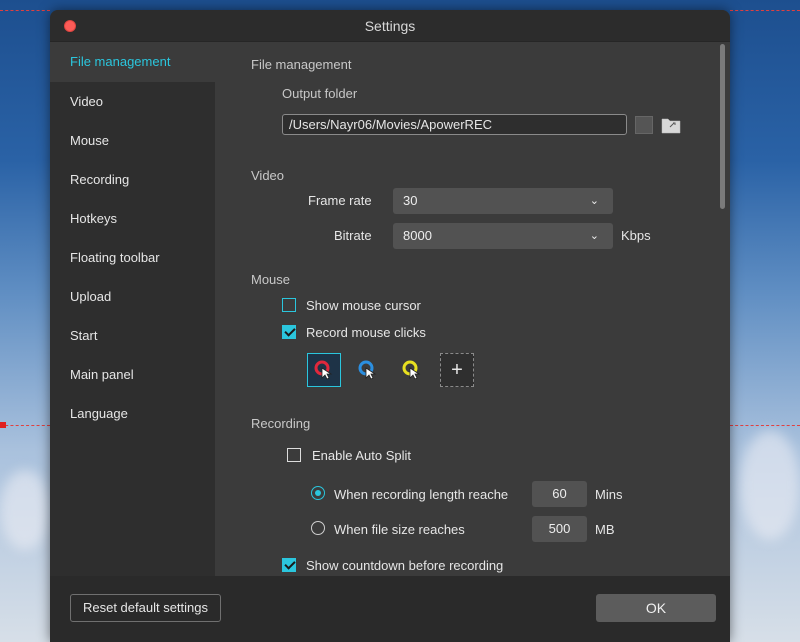 Image resolution: width=800 pixels, height=642 pixels. What do you see at coordinates (271, 279) in the screenshot?
I see `section-title-mouse: Mouse` at bounding box center [271, 279].